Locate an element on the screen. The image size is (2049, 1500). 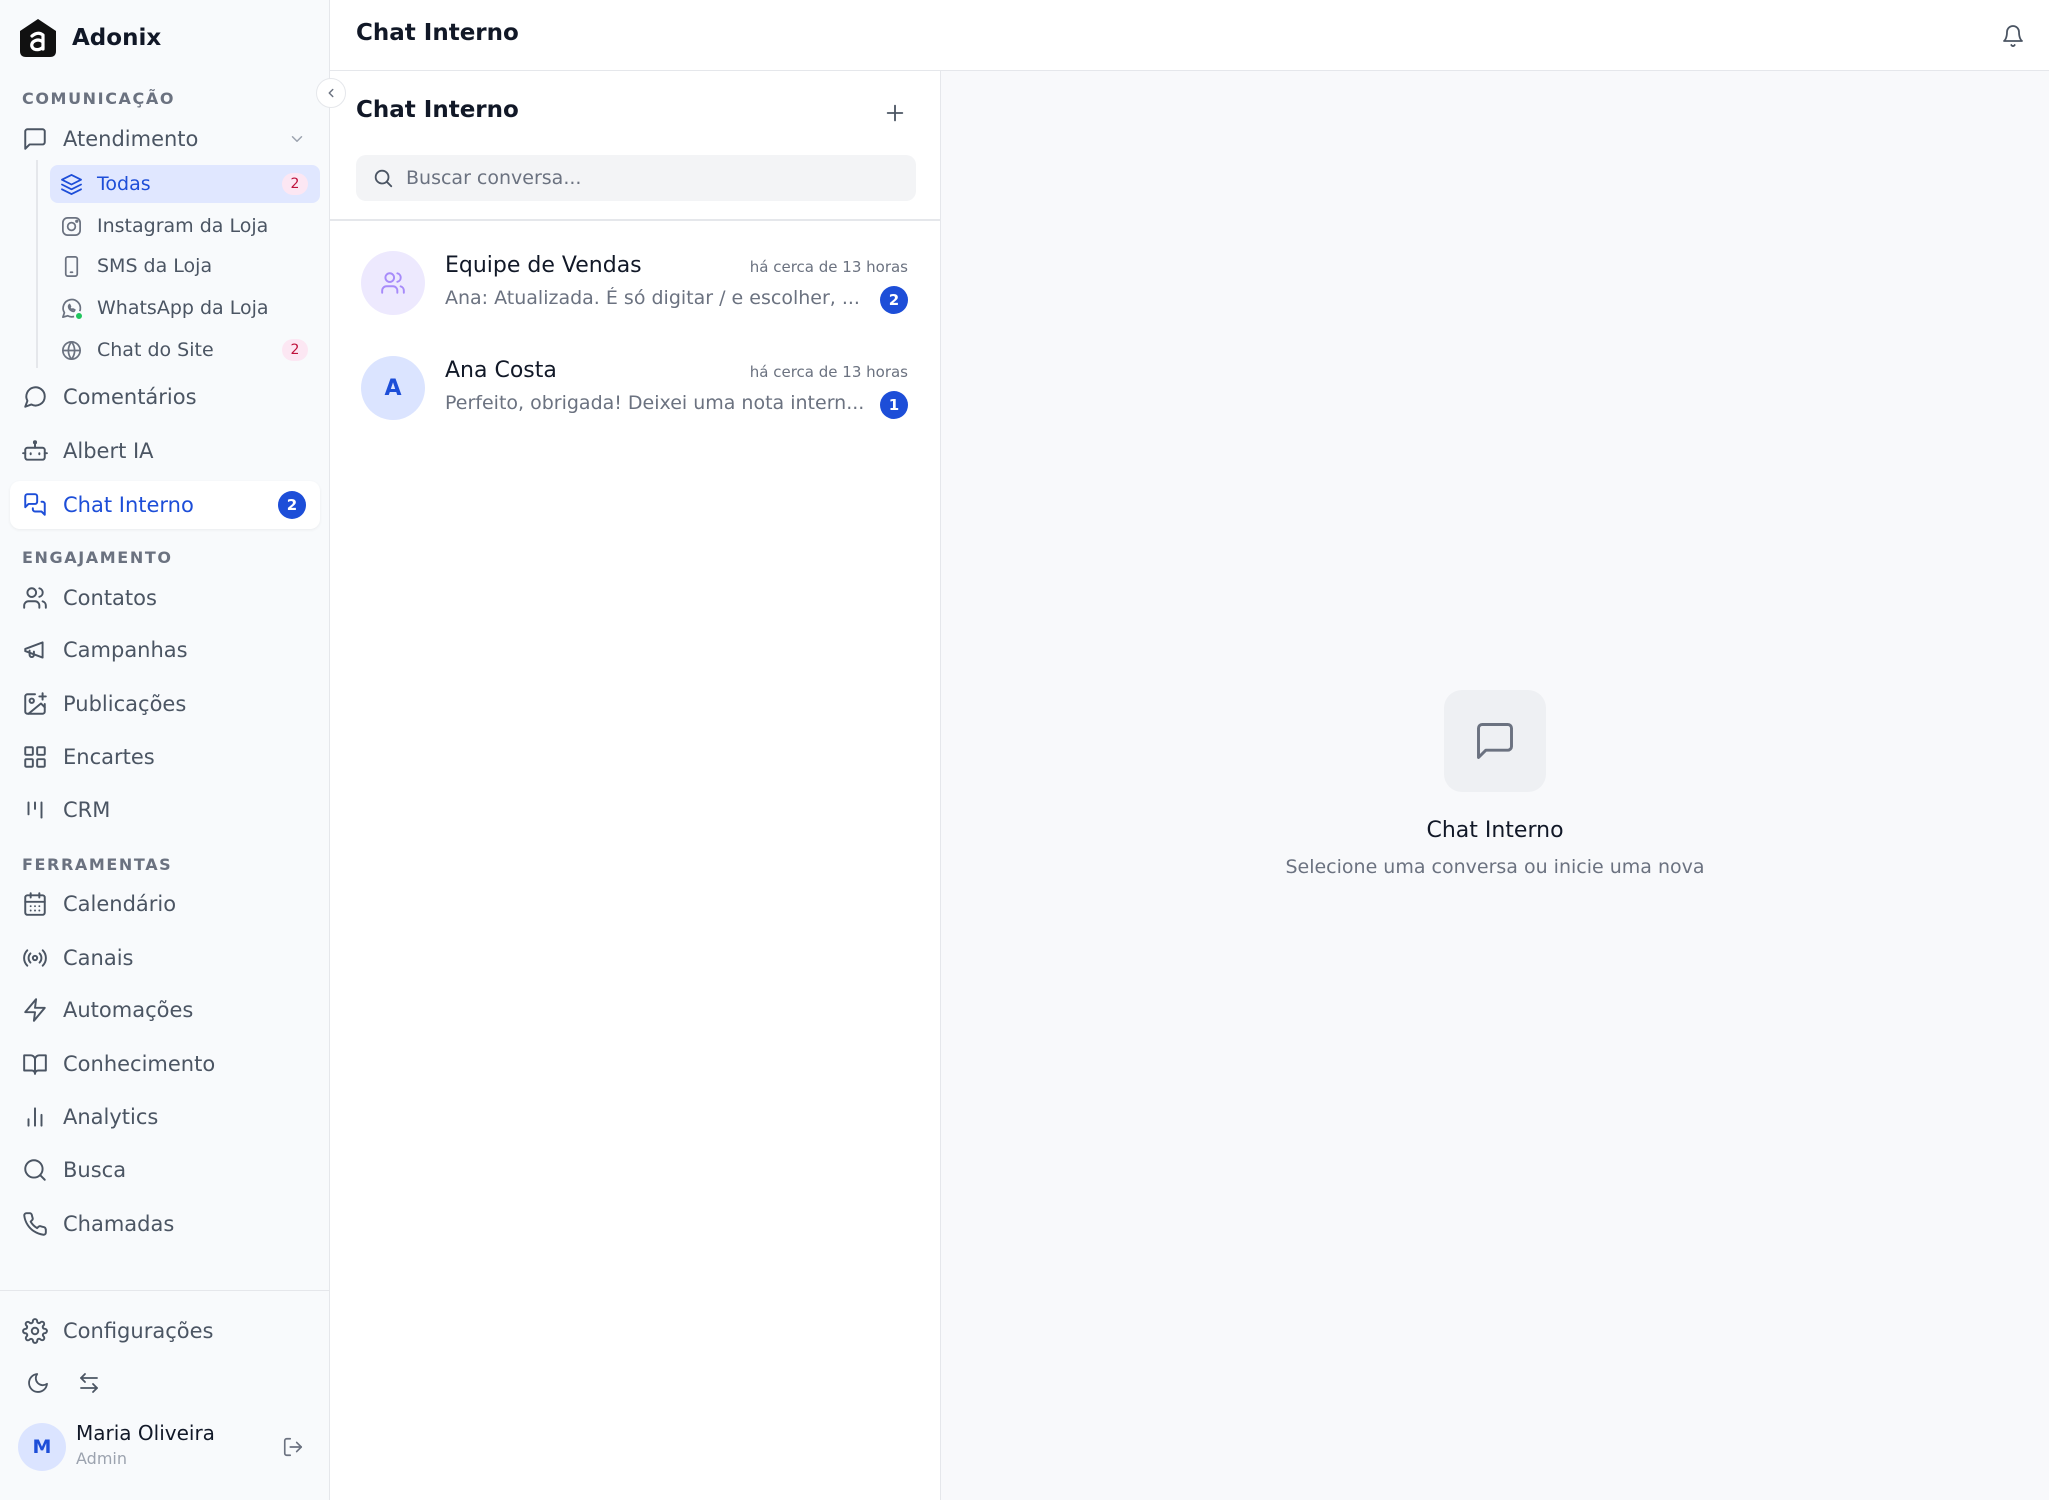
sidebar-subitem-label: SMS da Loja is located at coordinates (155, 266).